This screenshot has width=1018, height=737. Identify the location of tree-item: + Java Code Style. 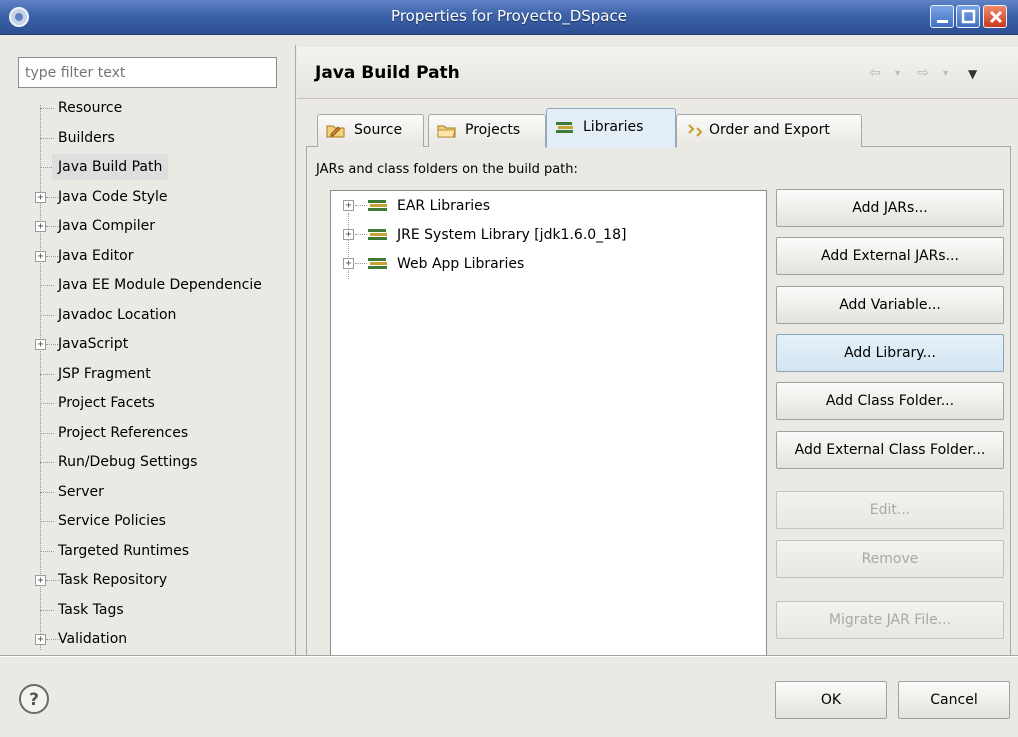
(154, 197).